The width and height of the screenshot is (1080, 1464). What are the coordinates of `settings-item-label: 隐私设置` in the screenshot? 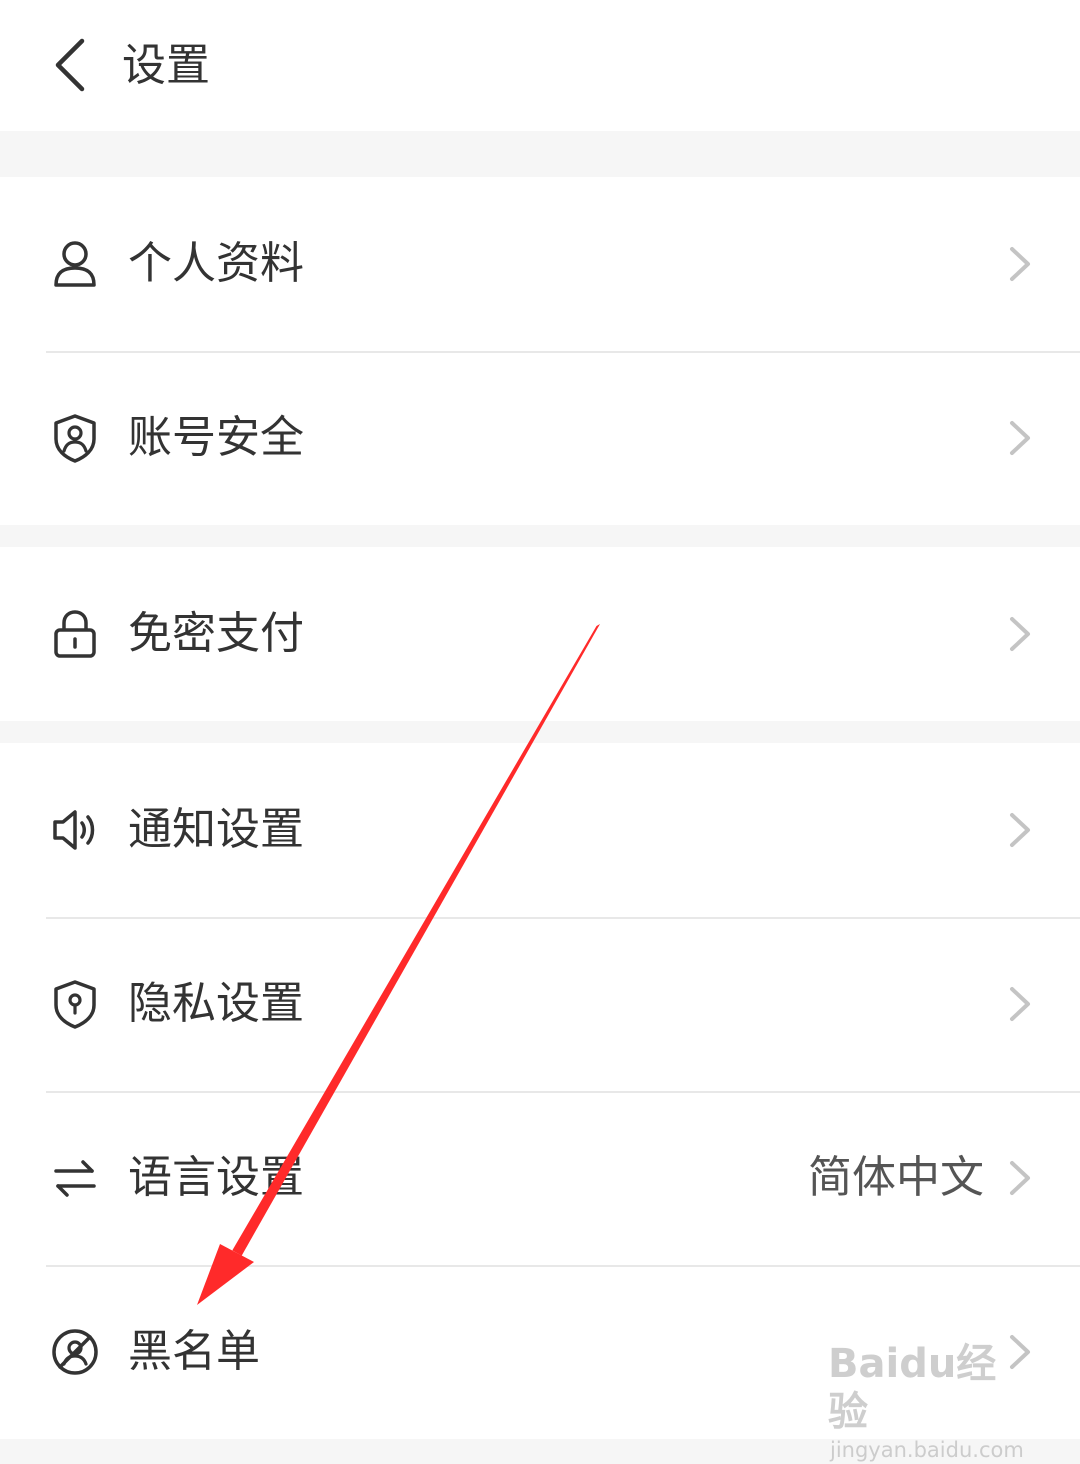 It's located at (216, 1003).